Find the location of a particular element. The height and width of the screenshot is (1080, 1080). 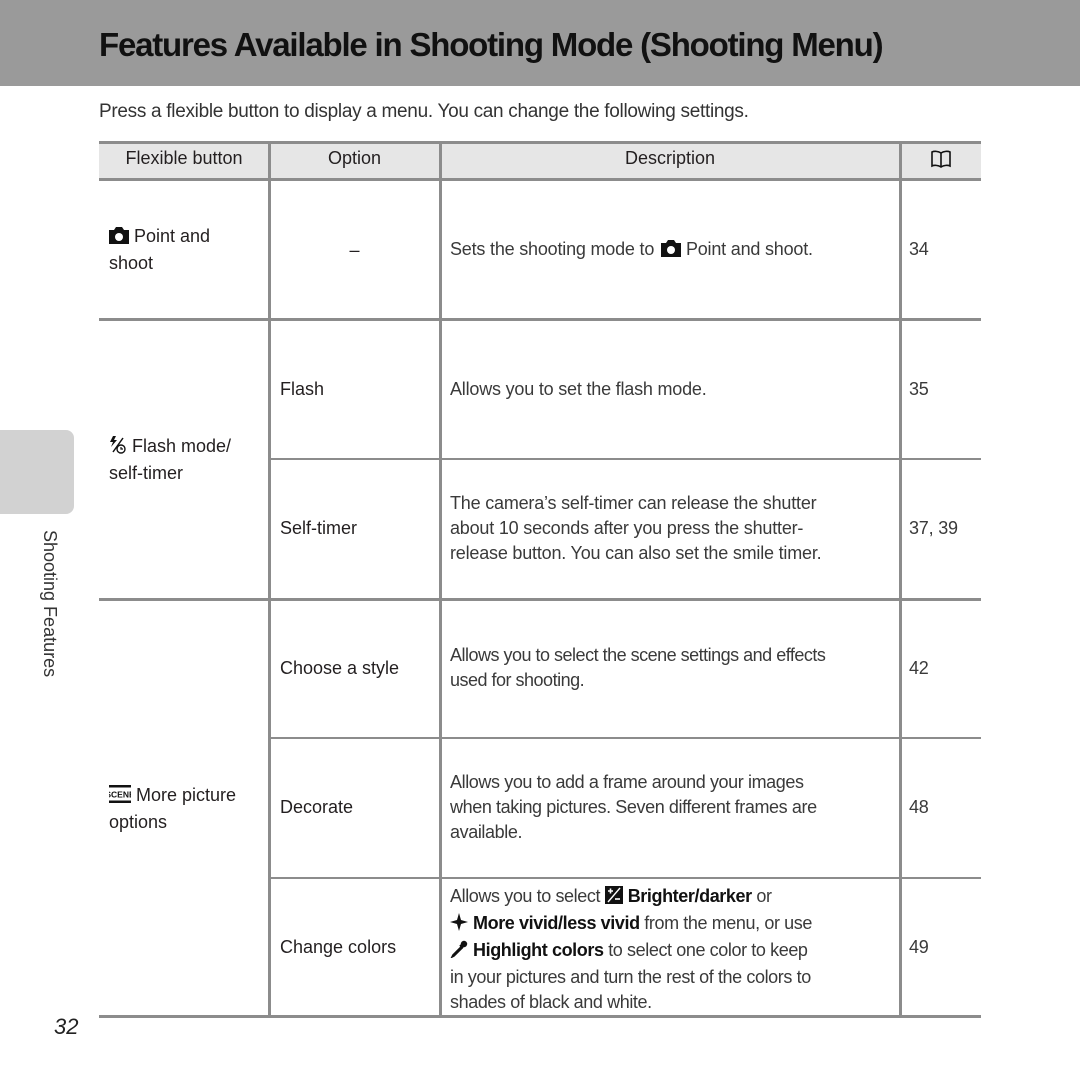

option-self-timer: Self-timer is located at coordinates (319, 528).